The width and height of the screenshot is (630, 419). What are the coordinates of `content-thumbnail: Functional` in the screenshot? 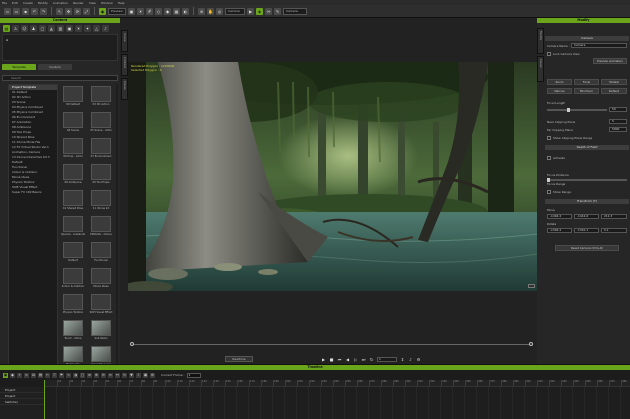 It's located at (101, 253).